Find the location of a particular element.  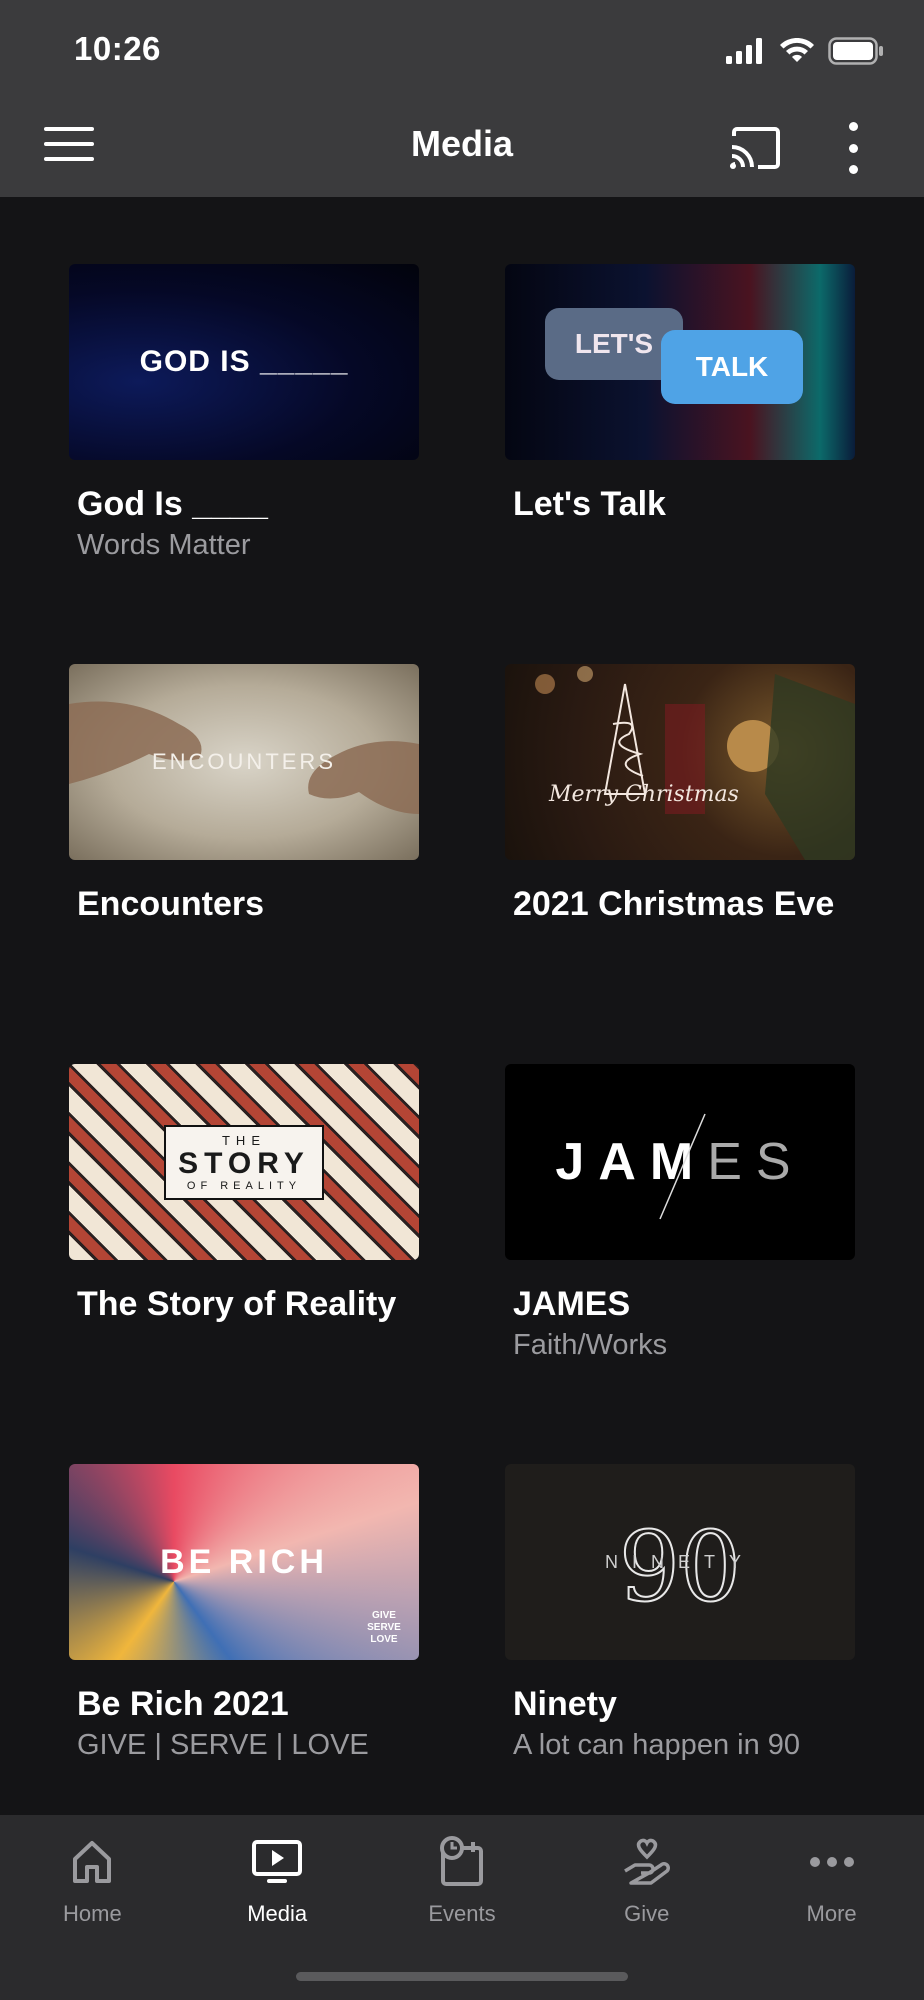

battery-icon is located at coordinates (855, 51).